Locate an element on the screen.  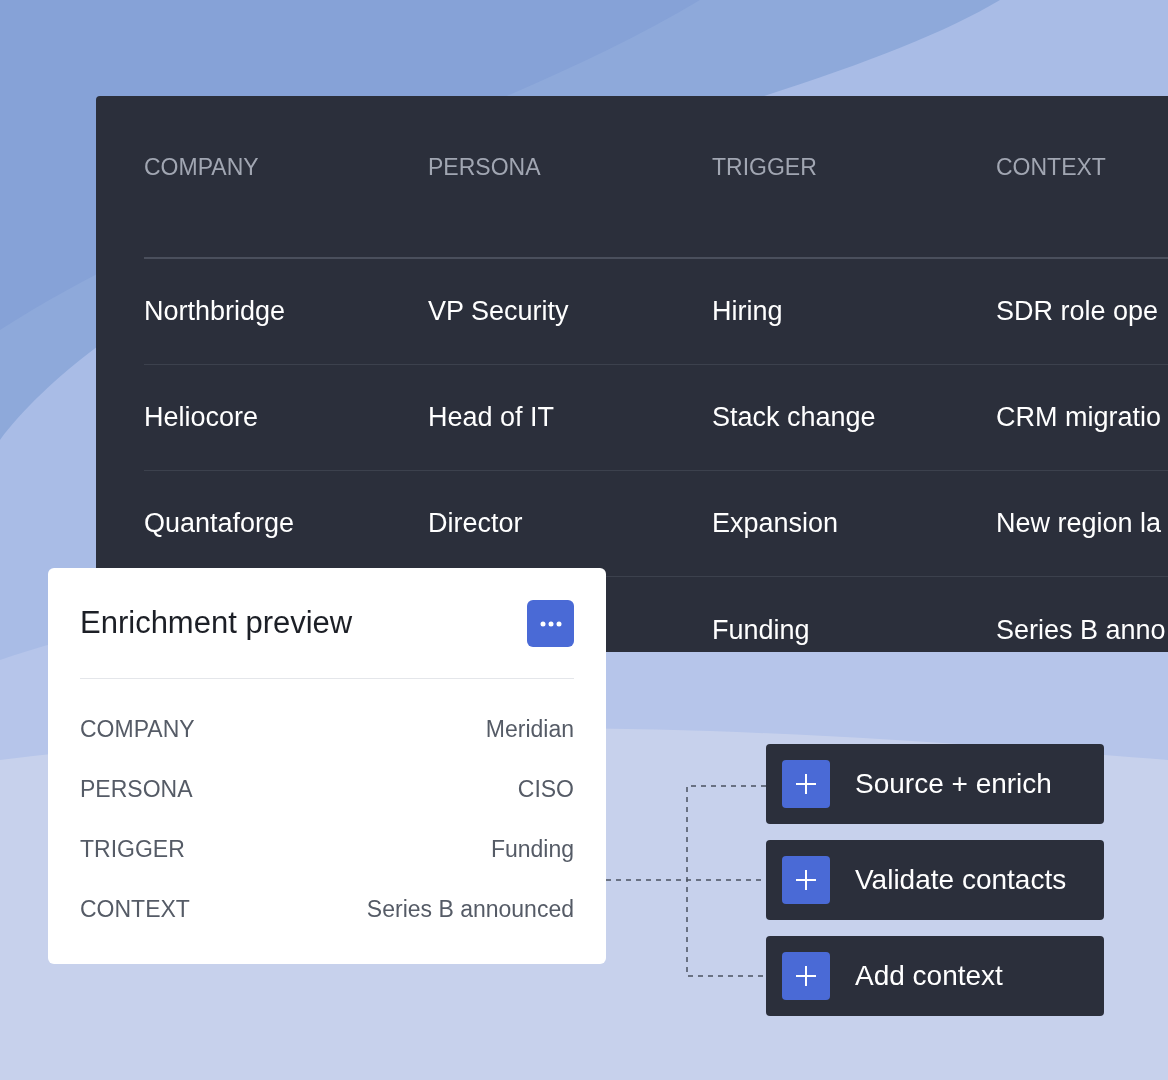
field-label: COMPANY is located at coordinates (137, 729).